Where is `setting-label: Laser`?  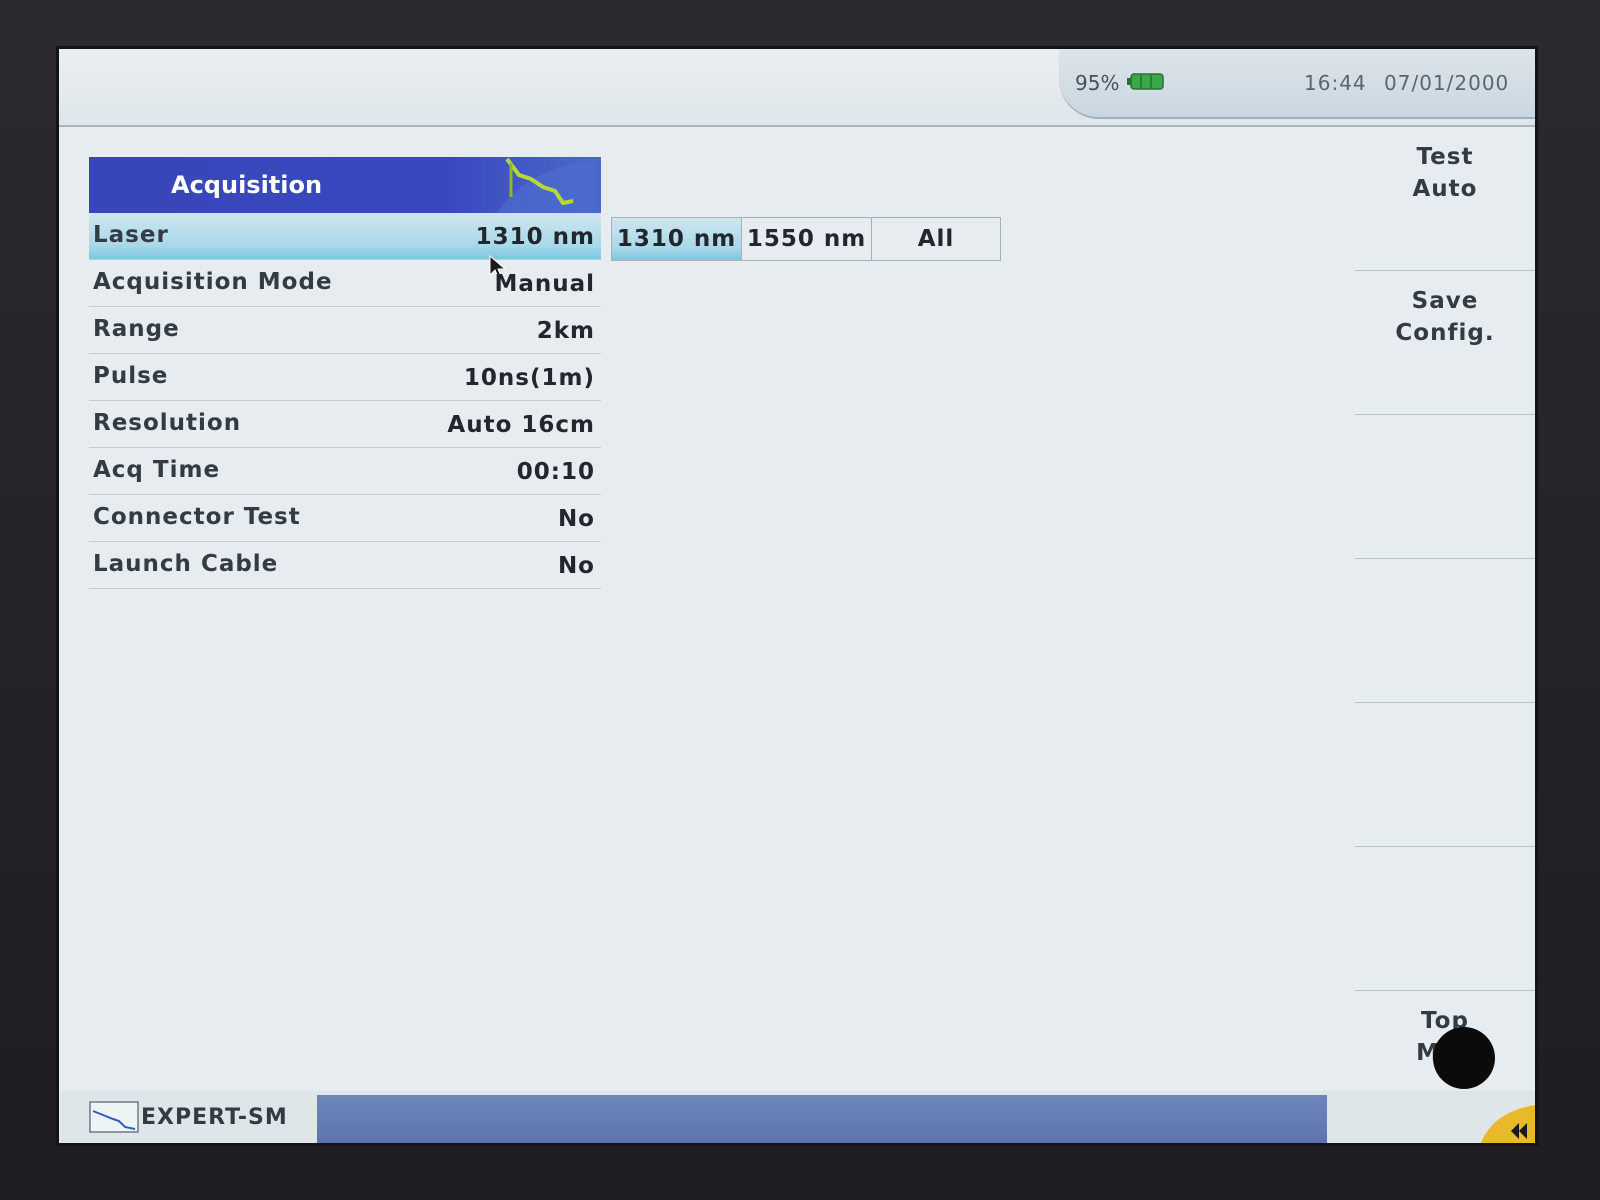 setting-label: Laser is located at coordinates (131, 235).